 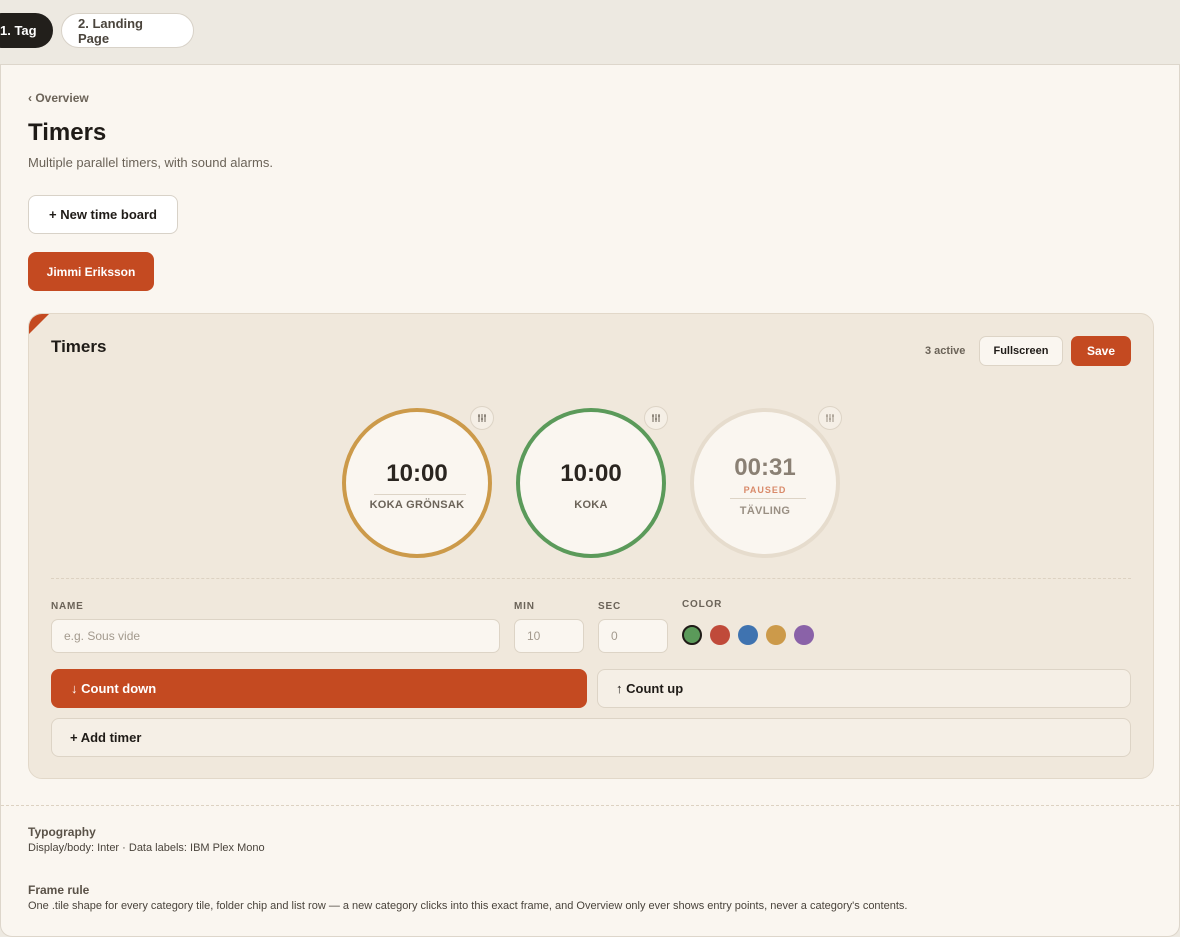 I want to click on timer-status: PAUSED, so click(x=765, y=490).